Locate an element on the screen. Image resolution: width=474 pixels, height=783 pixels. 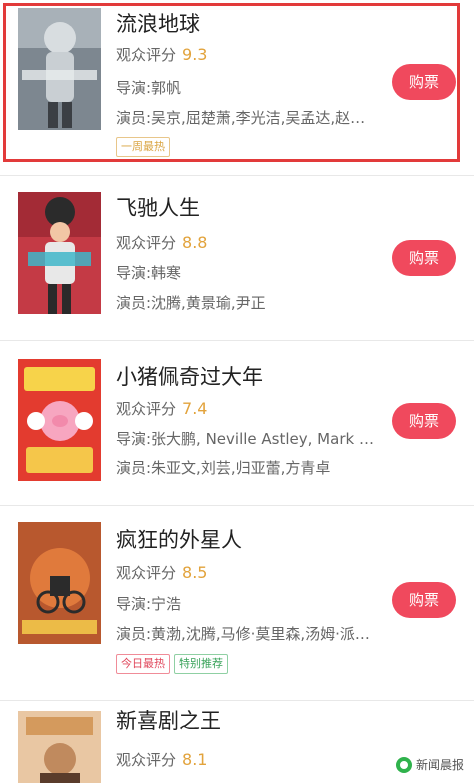
watermark-text: 新闻晨报 is located at coordinates (439, 765).